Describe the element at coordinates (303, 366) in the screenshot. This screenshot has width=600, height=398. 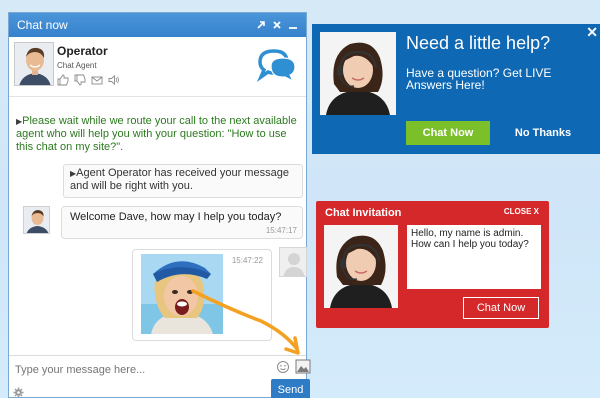
I see `image-upload-icon` at that location.